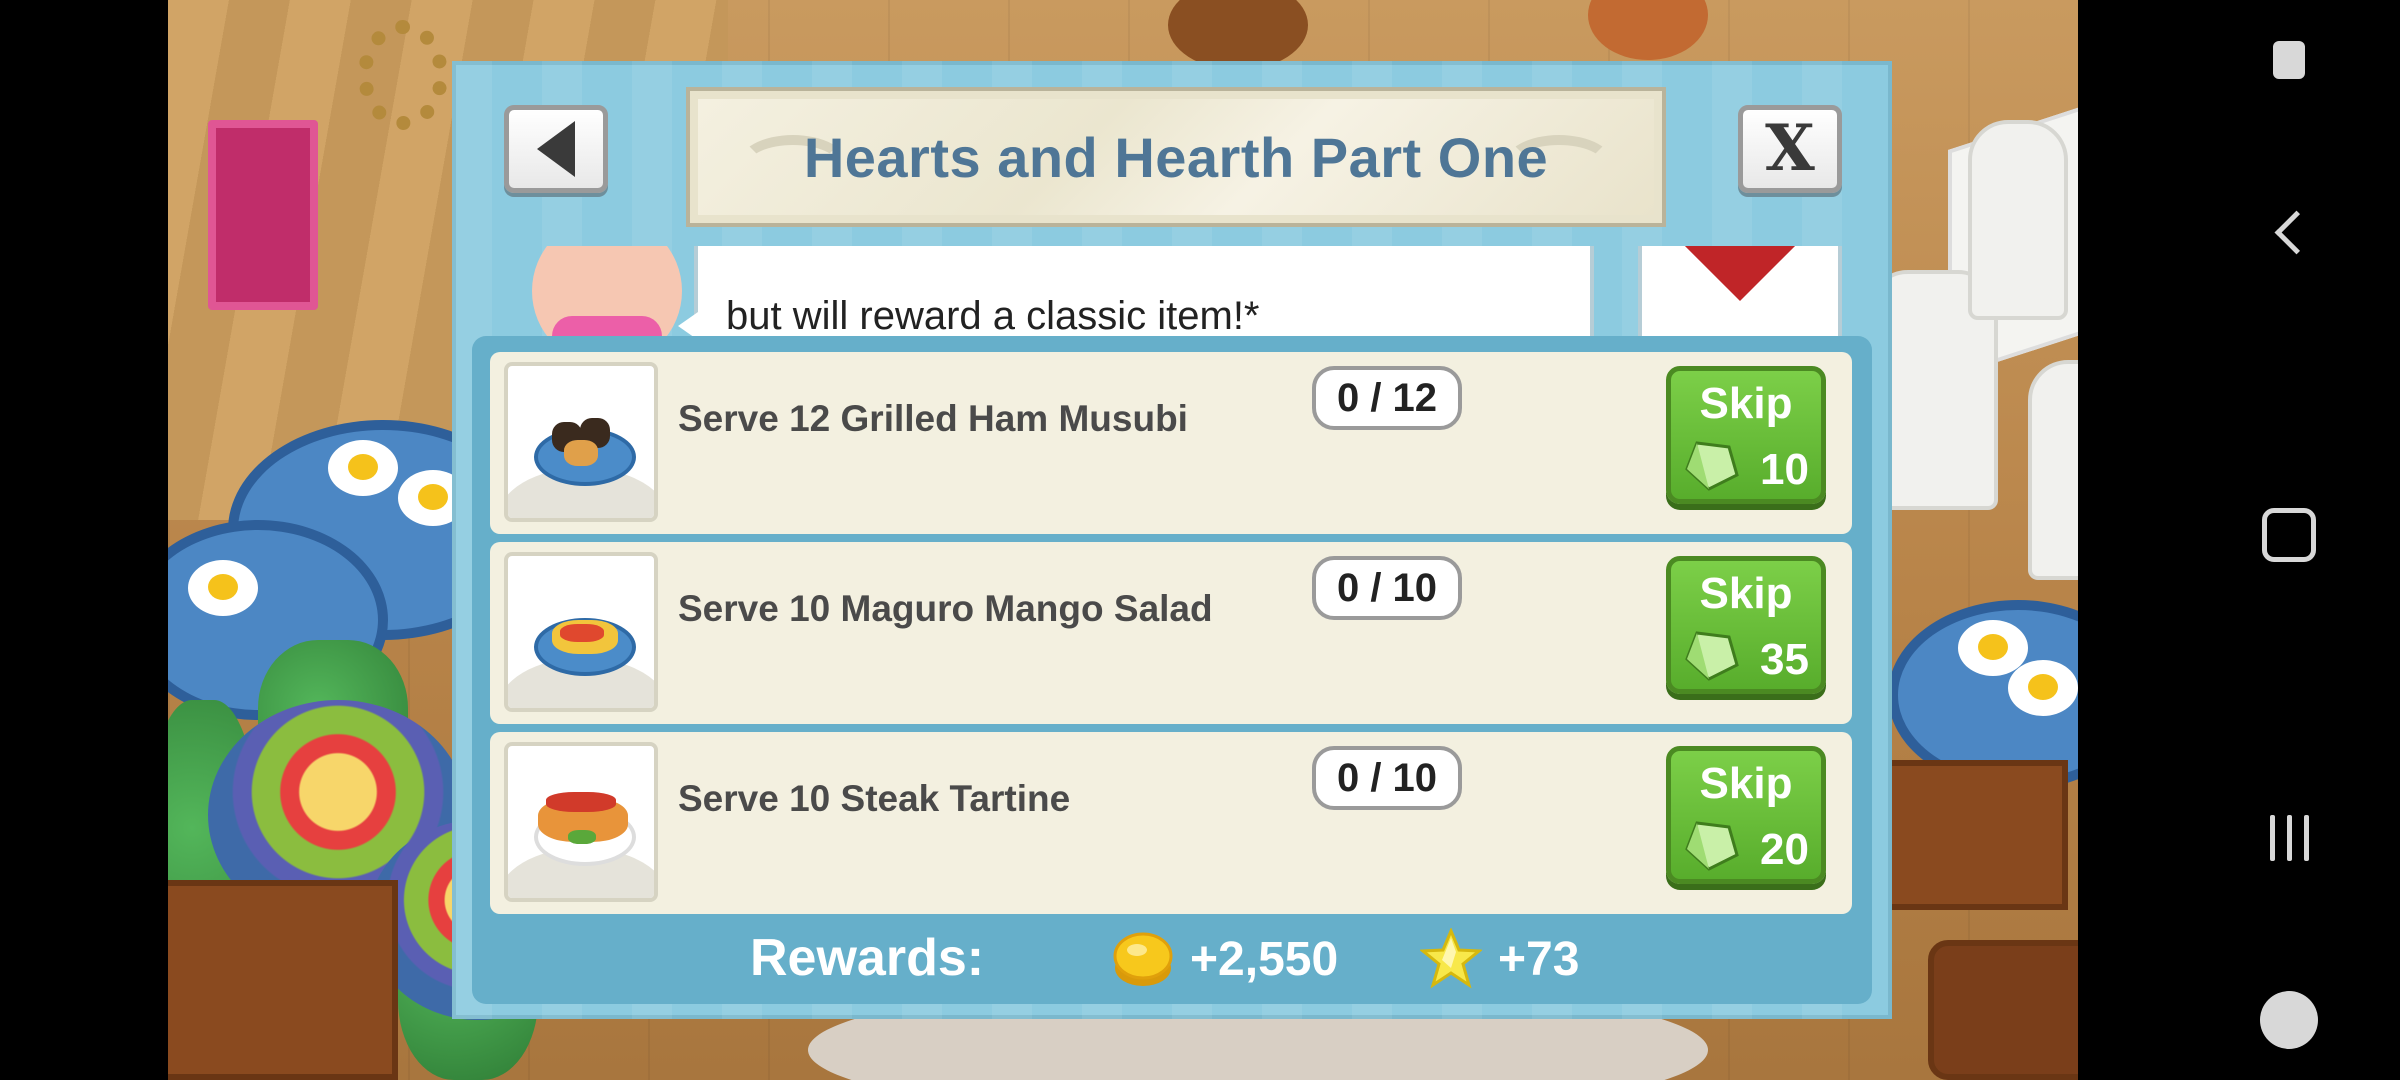  Describe the element at coordinates (1264, 959) in the screenshot. I see `coin-reward: +2,550` at that location.